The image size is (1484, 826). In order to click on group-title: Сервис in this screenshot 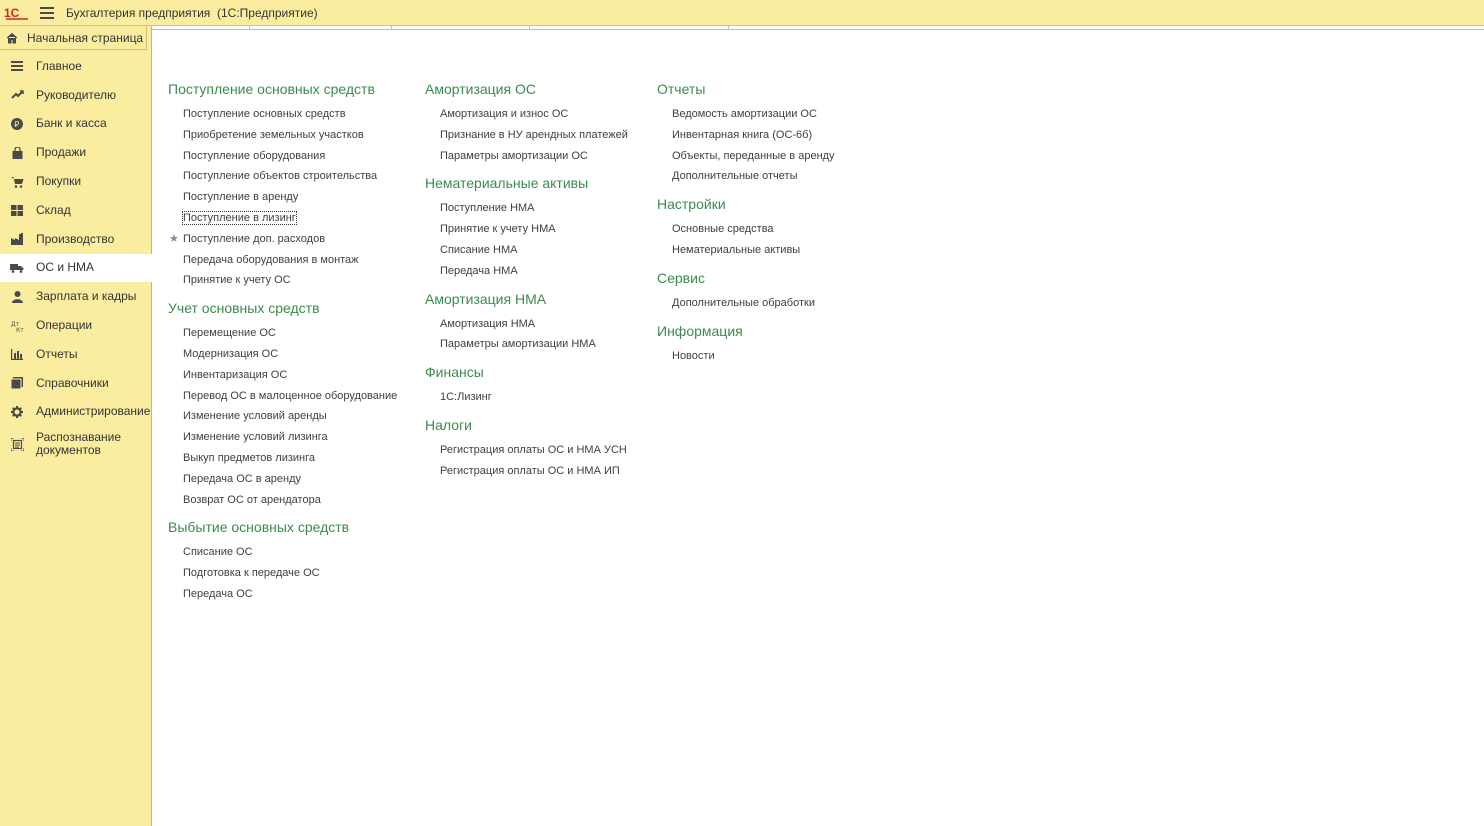, I will do `click(681, 277)`.